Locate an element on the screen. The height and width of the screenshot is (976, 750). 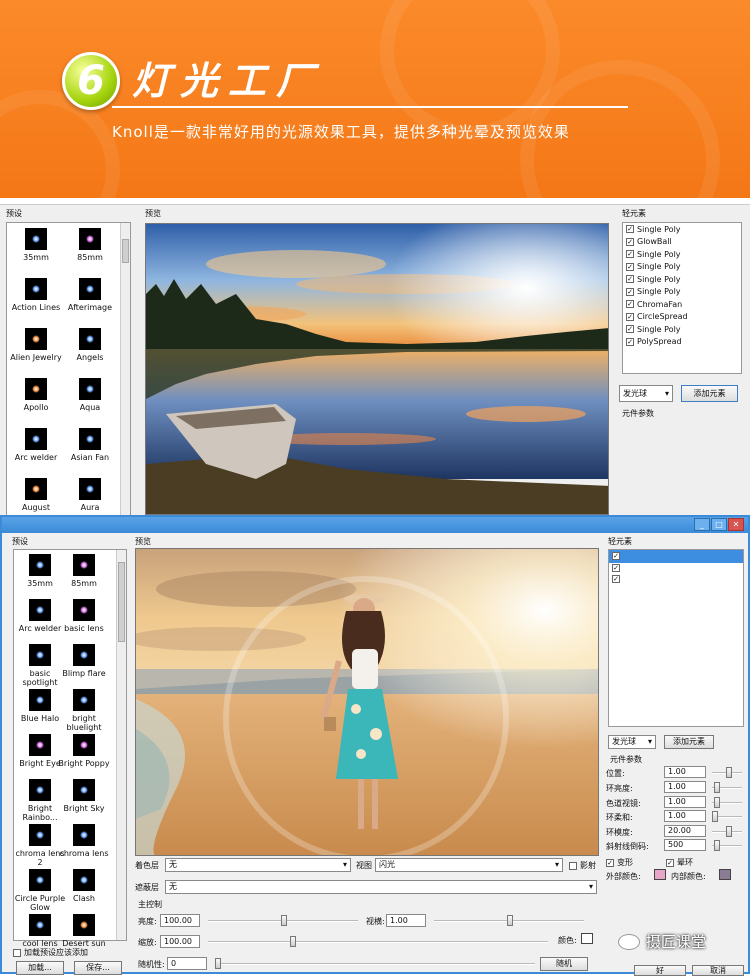
preset-item: chroma lens is located at coordinates (84, 841).